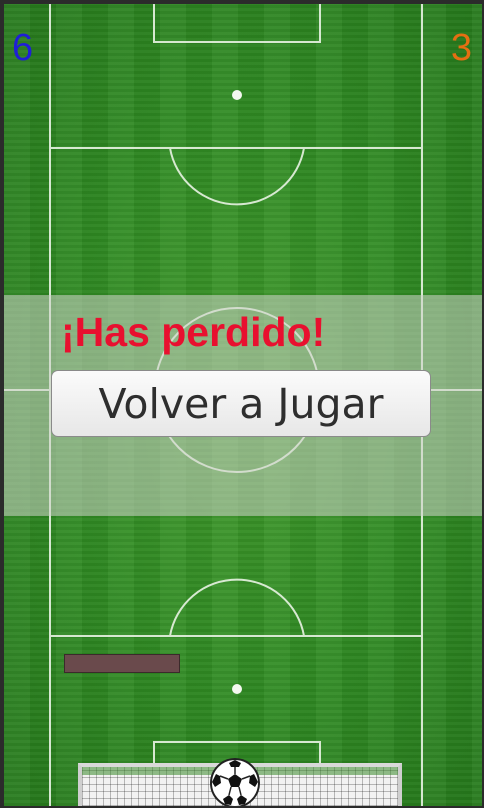 This screenshot has width=484, height=808. What do you see at coordinates (237, 95) in the screenshot?
I see `top-penalty-spot` at bounding box center [237, 95].